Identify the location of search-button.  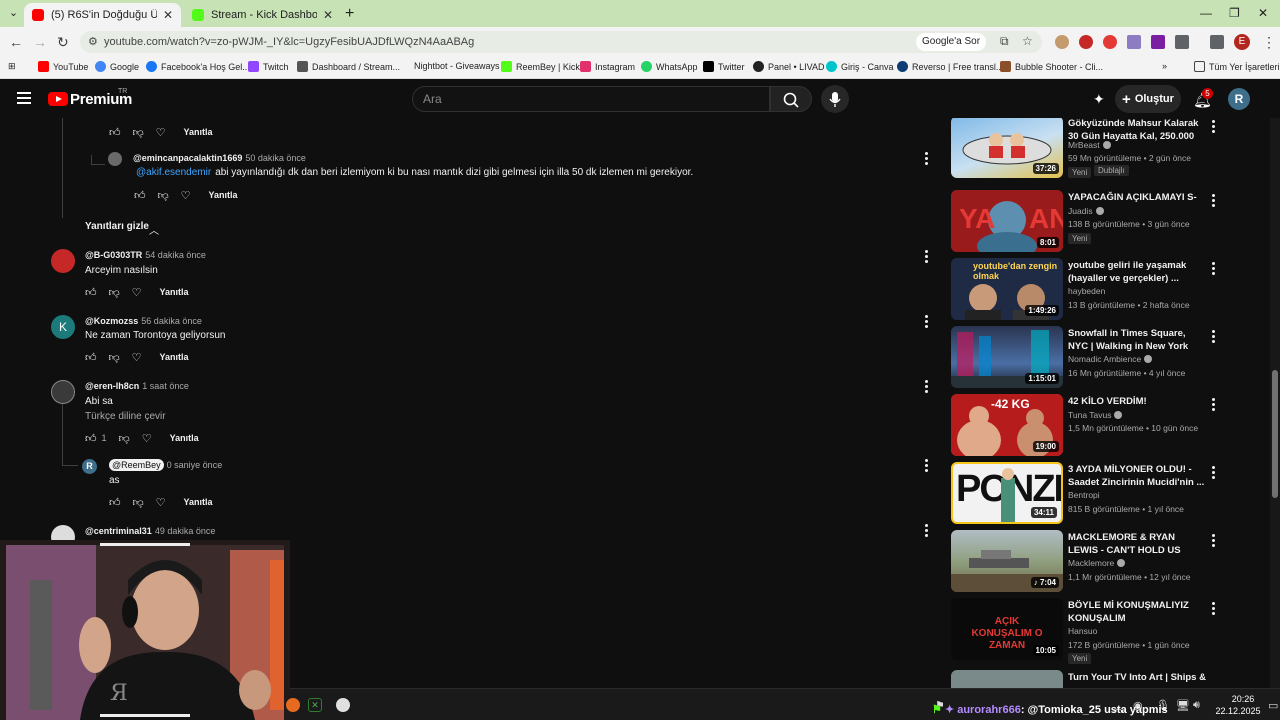
(791, 99).